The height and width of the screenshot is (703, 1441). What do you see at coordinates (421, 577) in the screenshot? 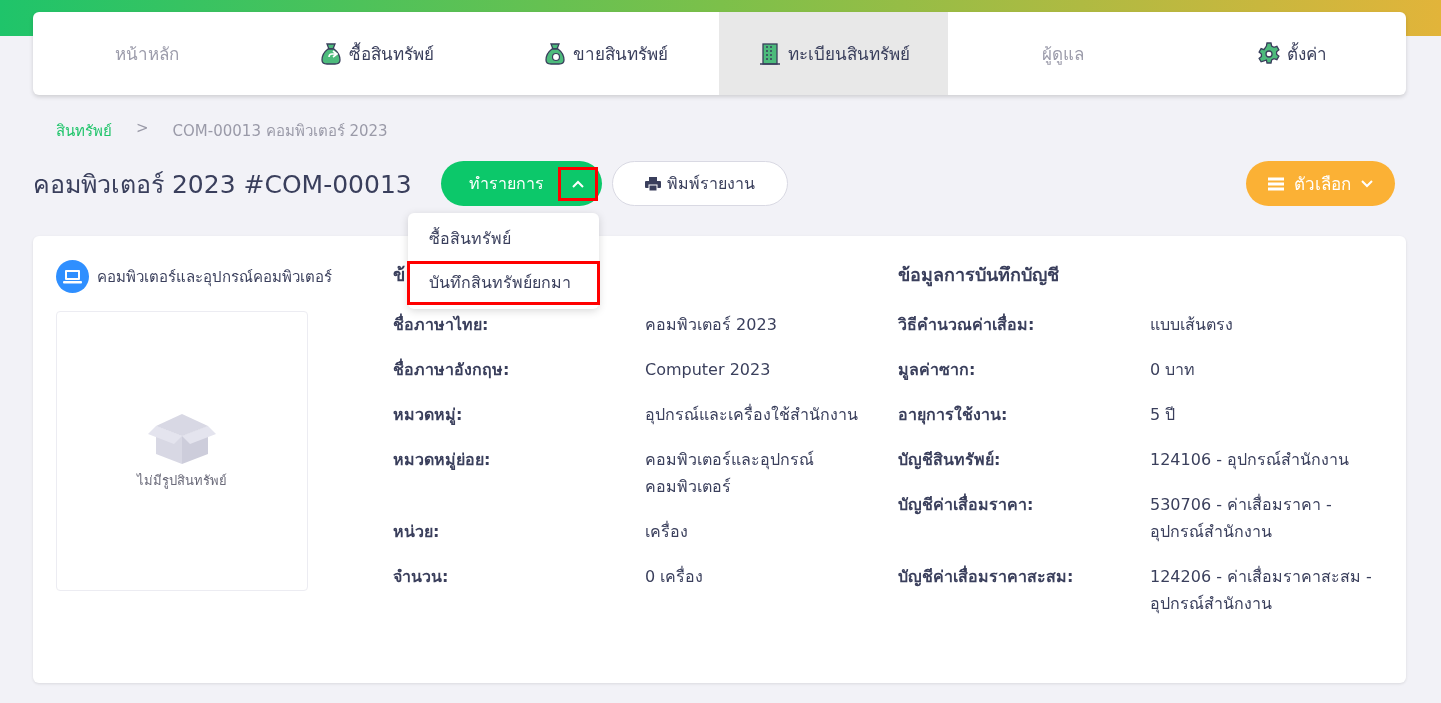
I see `field-label: จำนวน:` at bounding box center [421, 577].